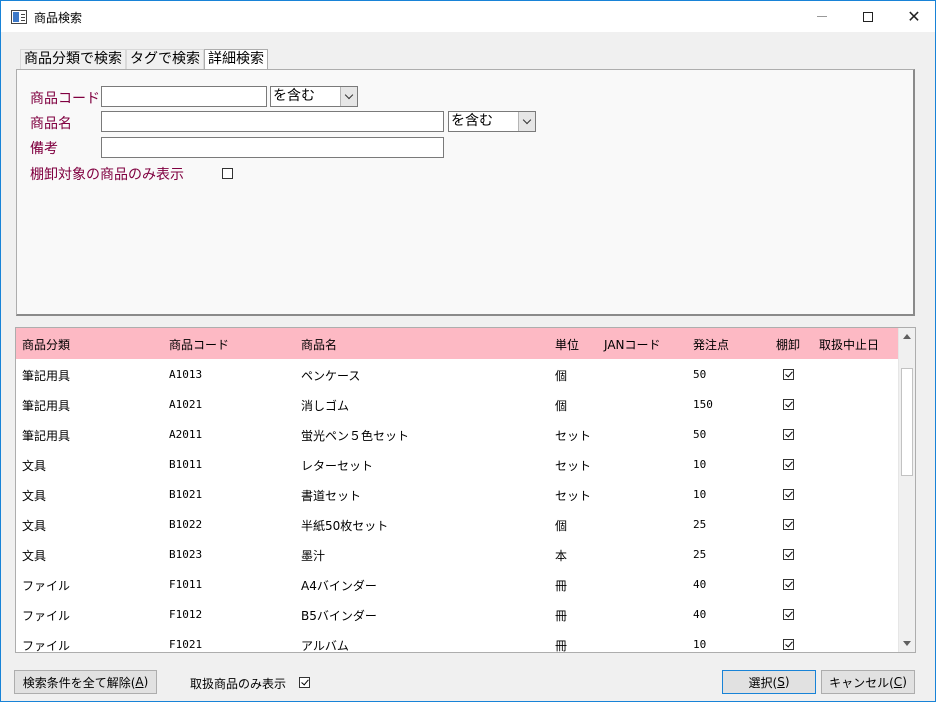 The width and height of the screenshot is (936, 702). Describe the element at coordinates (769, 682) in the screenshot. I see `select-button: 選択(S)` at that location.